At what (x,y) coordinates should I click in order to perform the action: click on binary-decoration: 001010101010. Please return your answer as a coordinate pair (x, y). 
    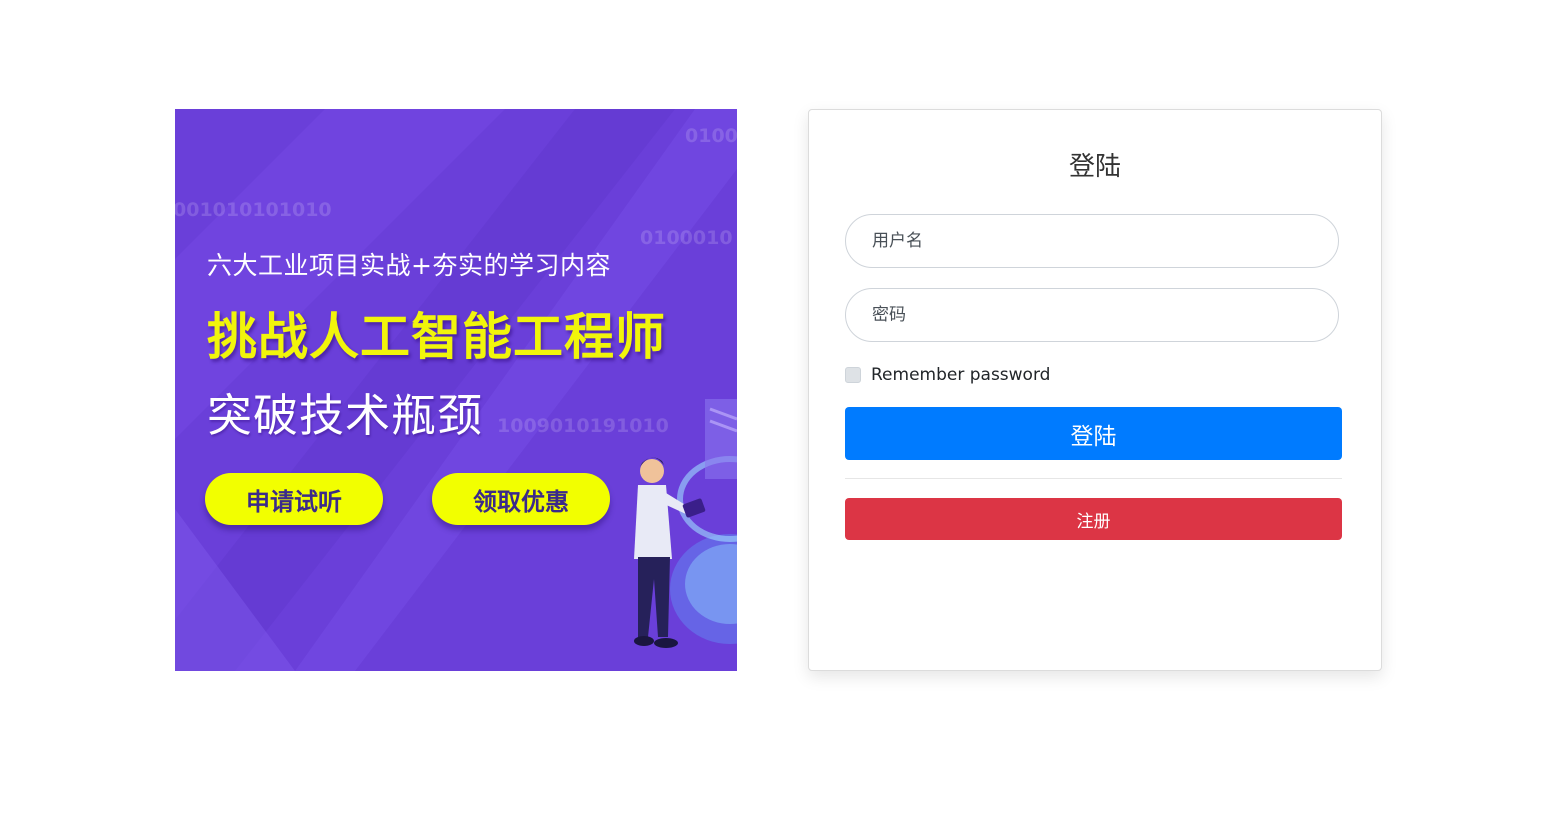
    Looking at the image, I should click on (253, 210).